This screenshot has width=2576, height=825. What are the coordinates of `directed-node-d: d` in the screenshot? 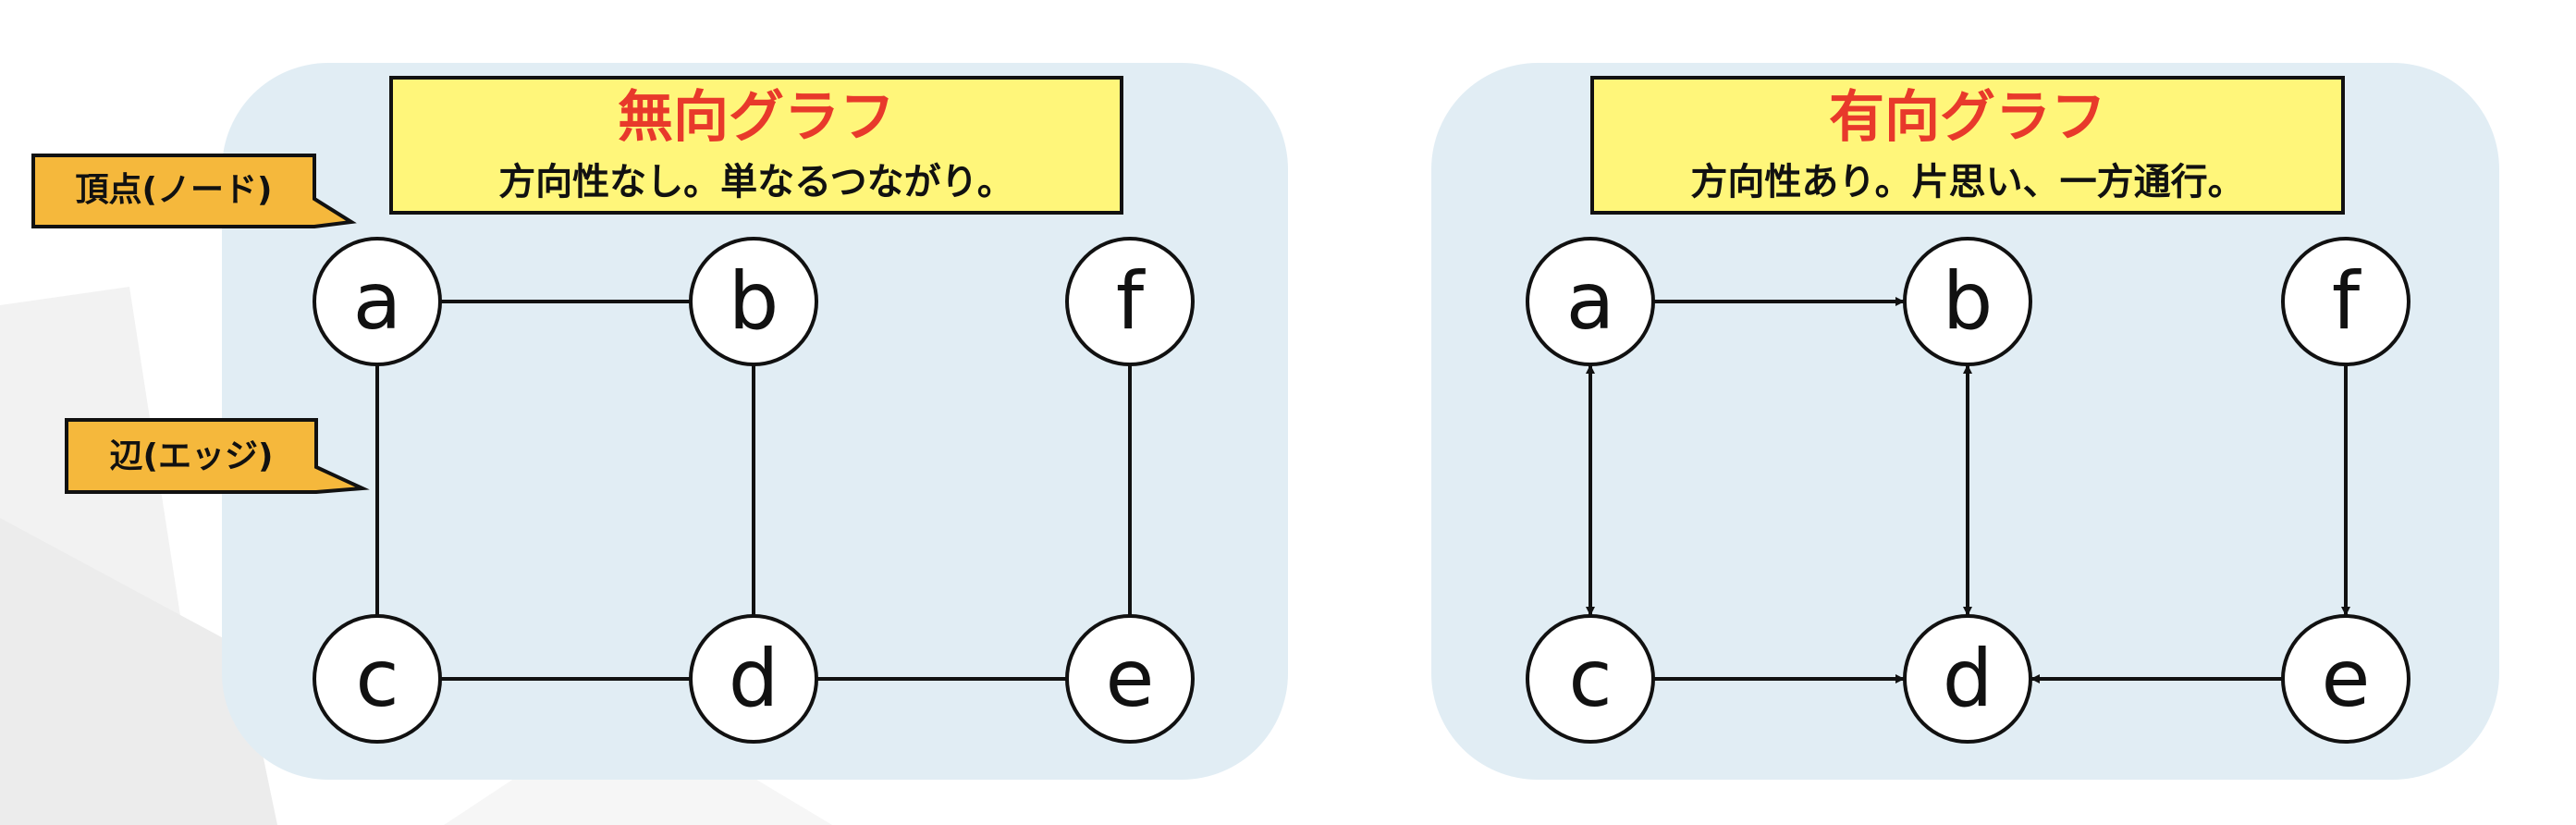 It's located at (1967, 679).